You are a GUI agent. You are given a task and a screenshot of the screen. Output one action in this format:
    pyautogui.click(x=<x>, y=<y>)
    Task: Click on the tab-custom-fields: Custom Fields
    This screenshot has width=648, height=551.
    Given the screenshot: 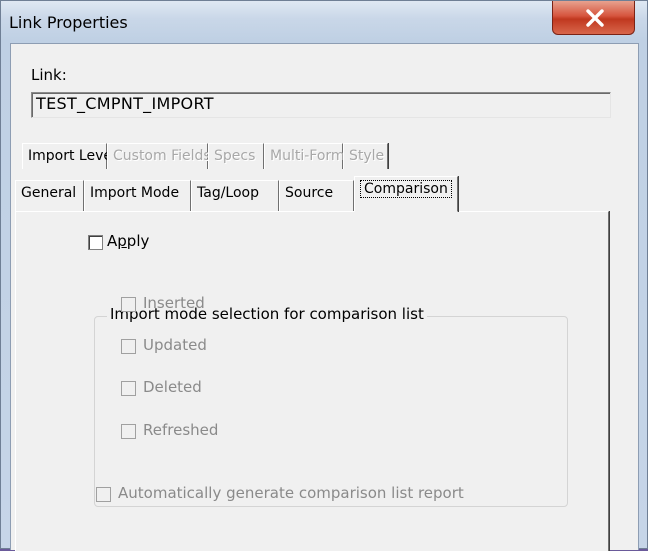 What is the action you would take?
    pyautogui.click(x=159, y=156)
    